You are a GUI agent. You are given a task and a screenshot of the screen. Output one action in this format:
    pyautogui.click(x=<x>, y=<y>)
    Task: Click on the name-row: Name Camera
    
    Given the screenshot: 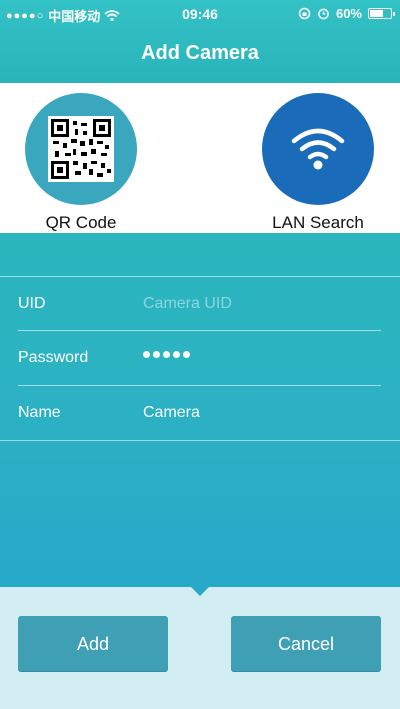 What is the action you would take?
    pyautogui.click(x=200, y=414)
    